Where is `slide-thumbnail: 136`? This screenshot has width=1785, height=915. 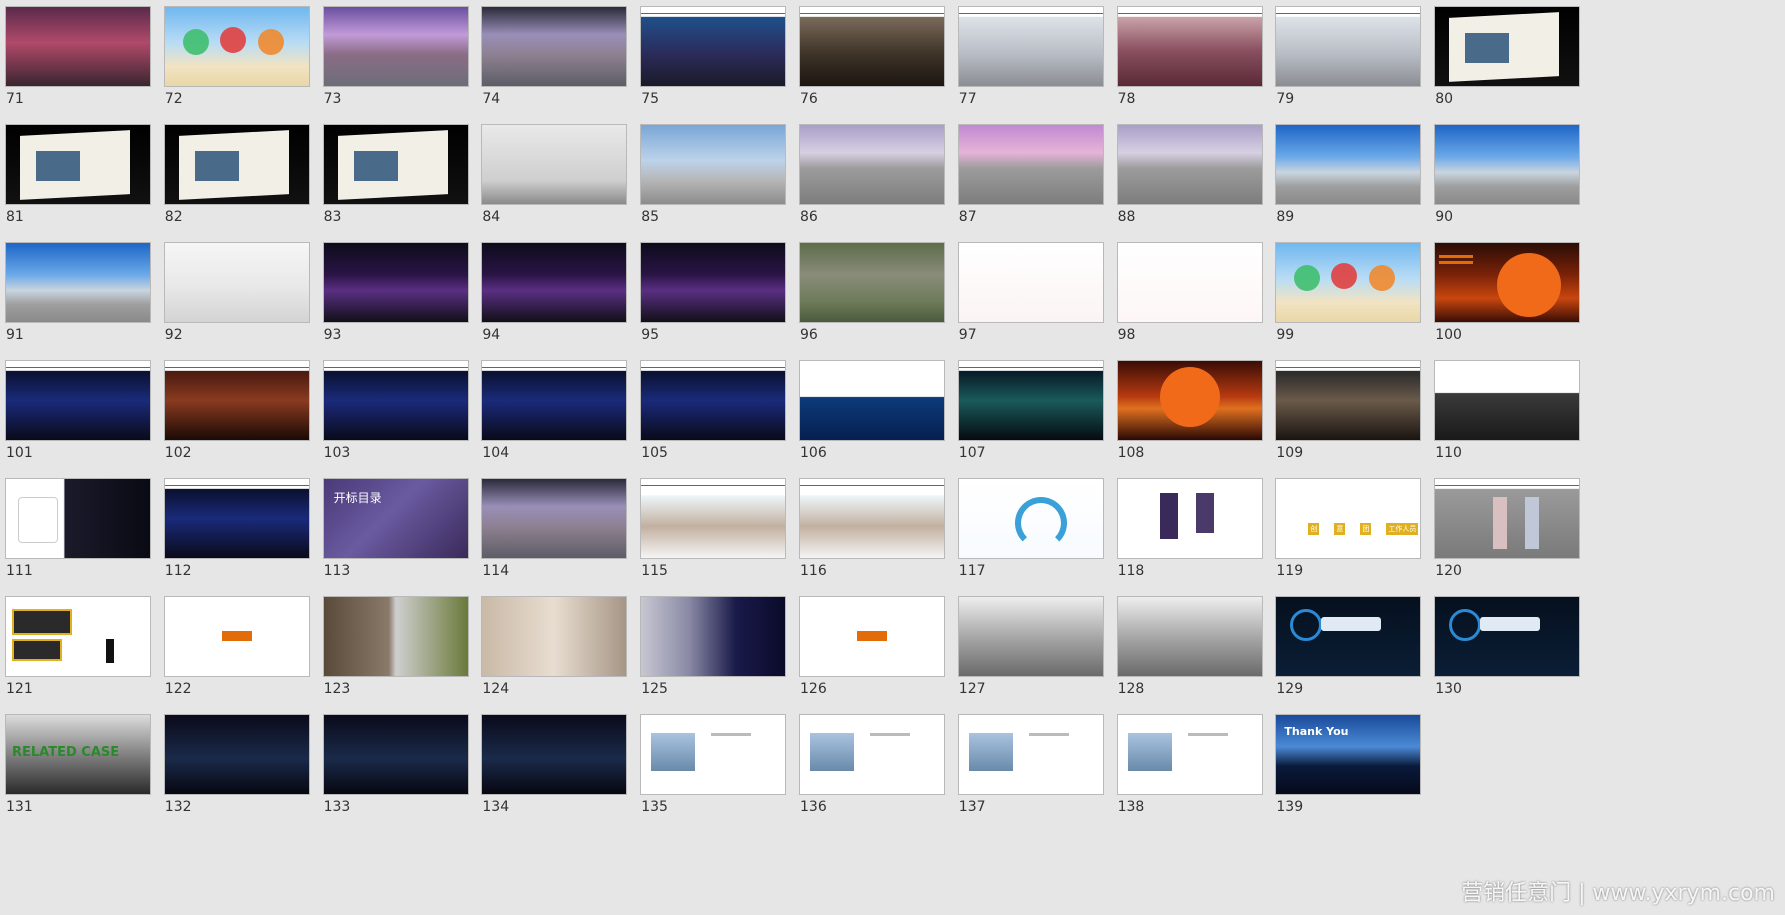
slide-thumbnail: 136 is located at coordinates (872, 772).